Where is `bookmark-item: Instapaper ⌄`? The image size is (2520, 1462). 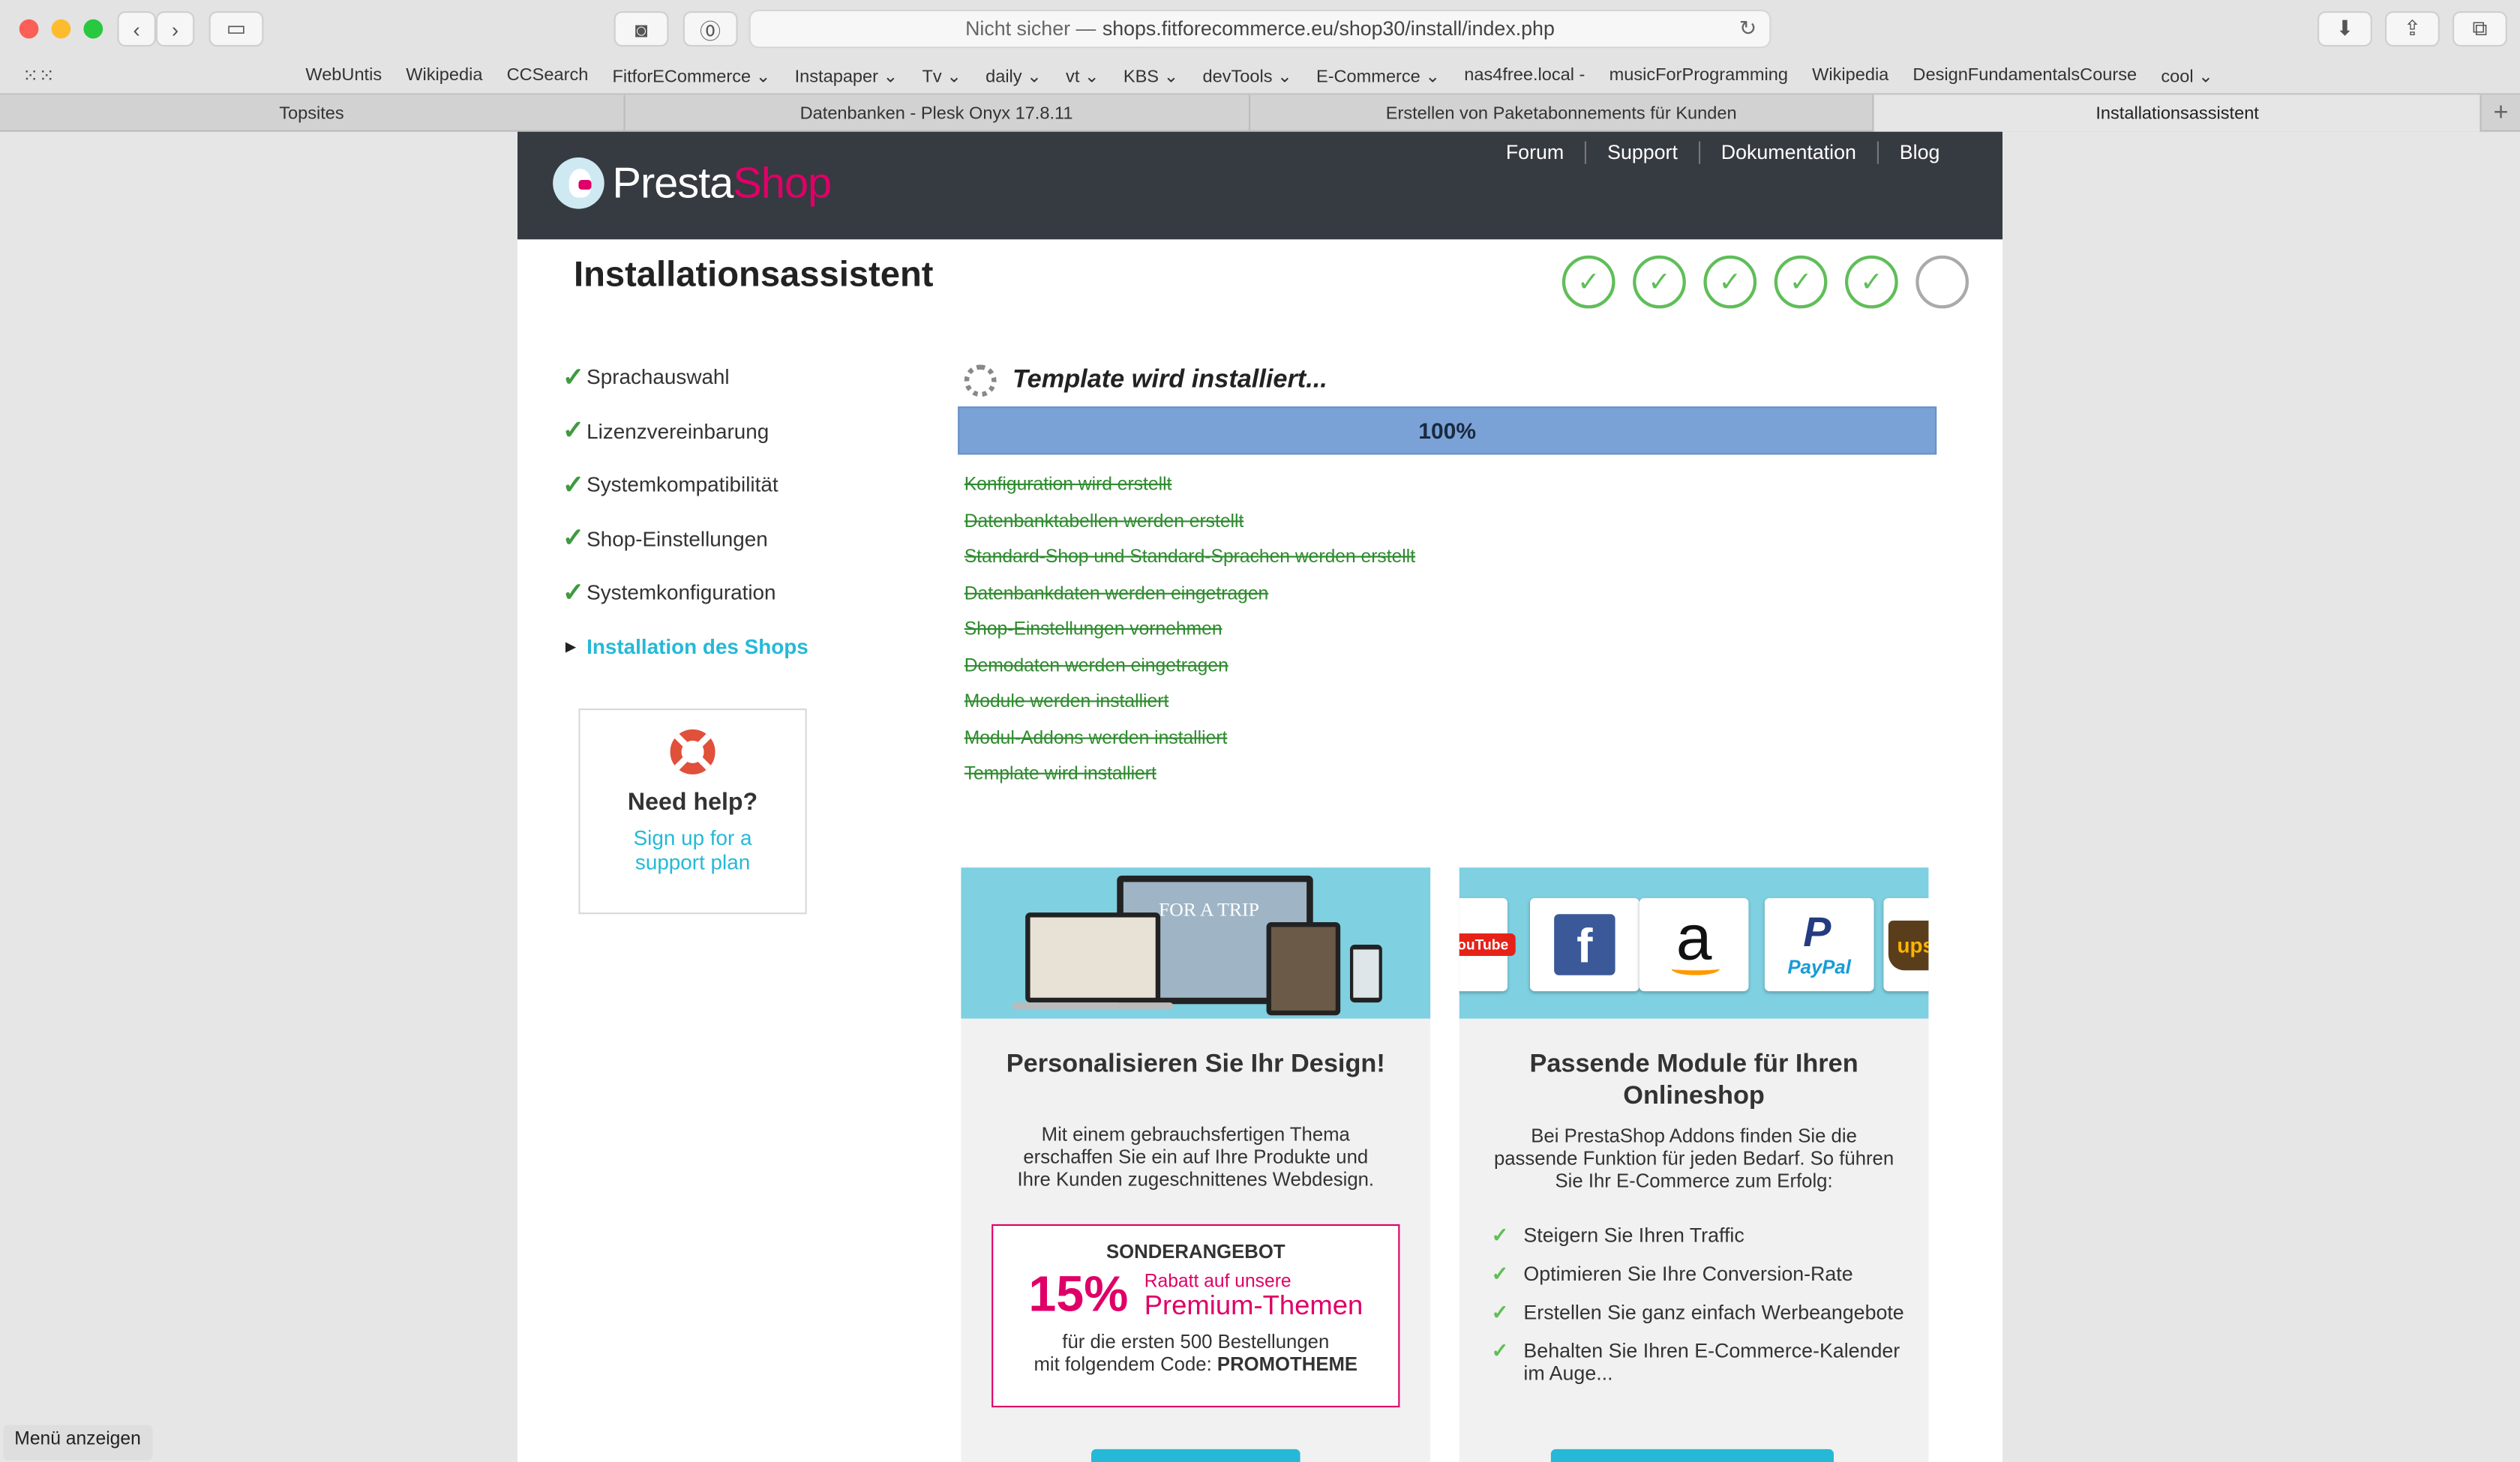
bookmark-item: Instapaper ⌄ is located at coordinates (846, 75).